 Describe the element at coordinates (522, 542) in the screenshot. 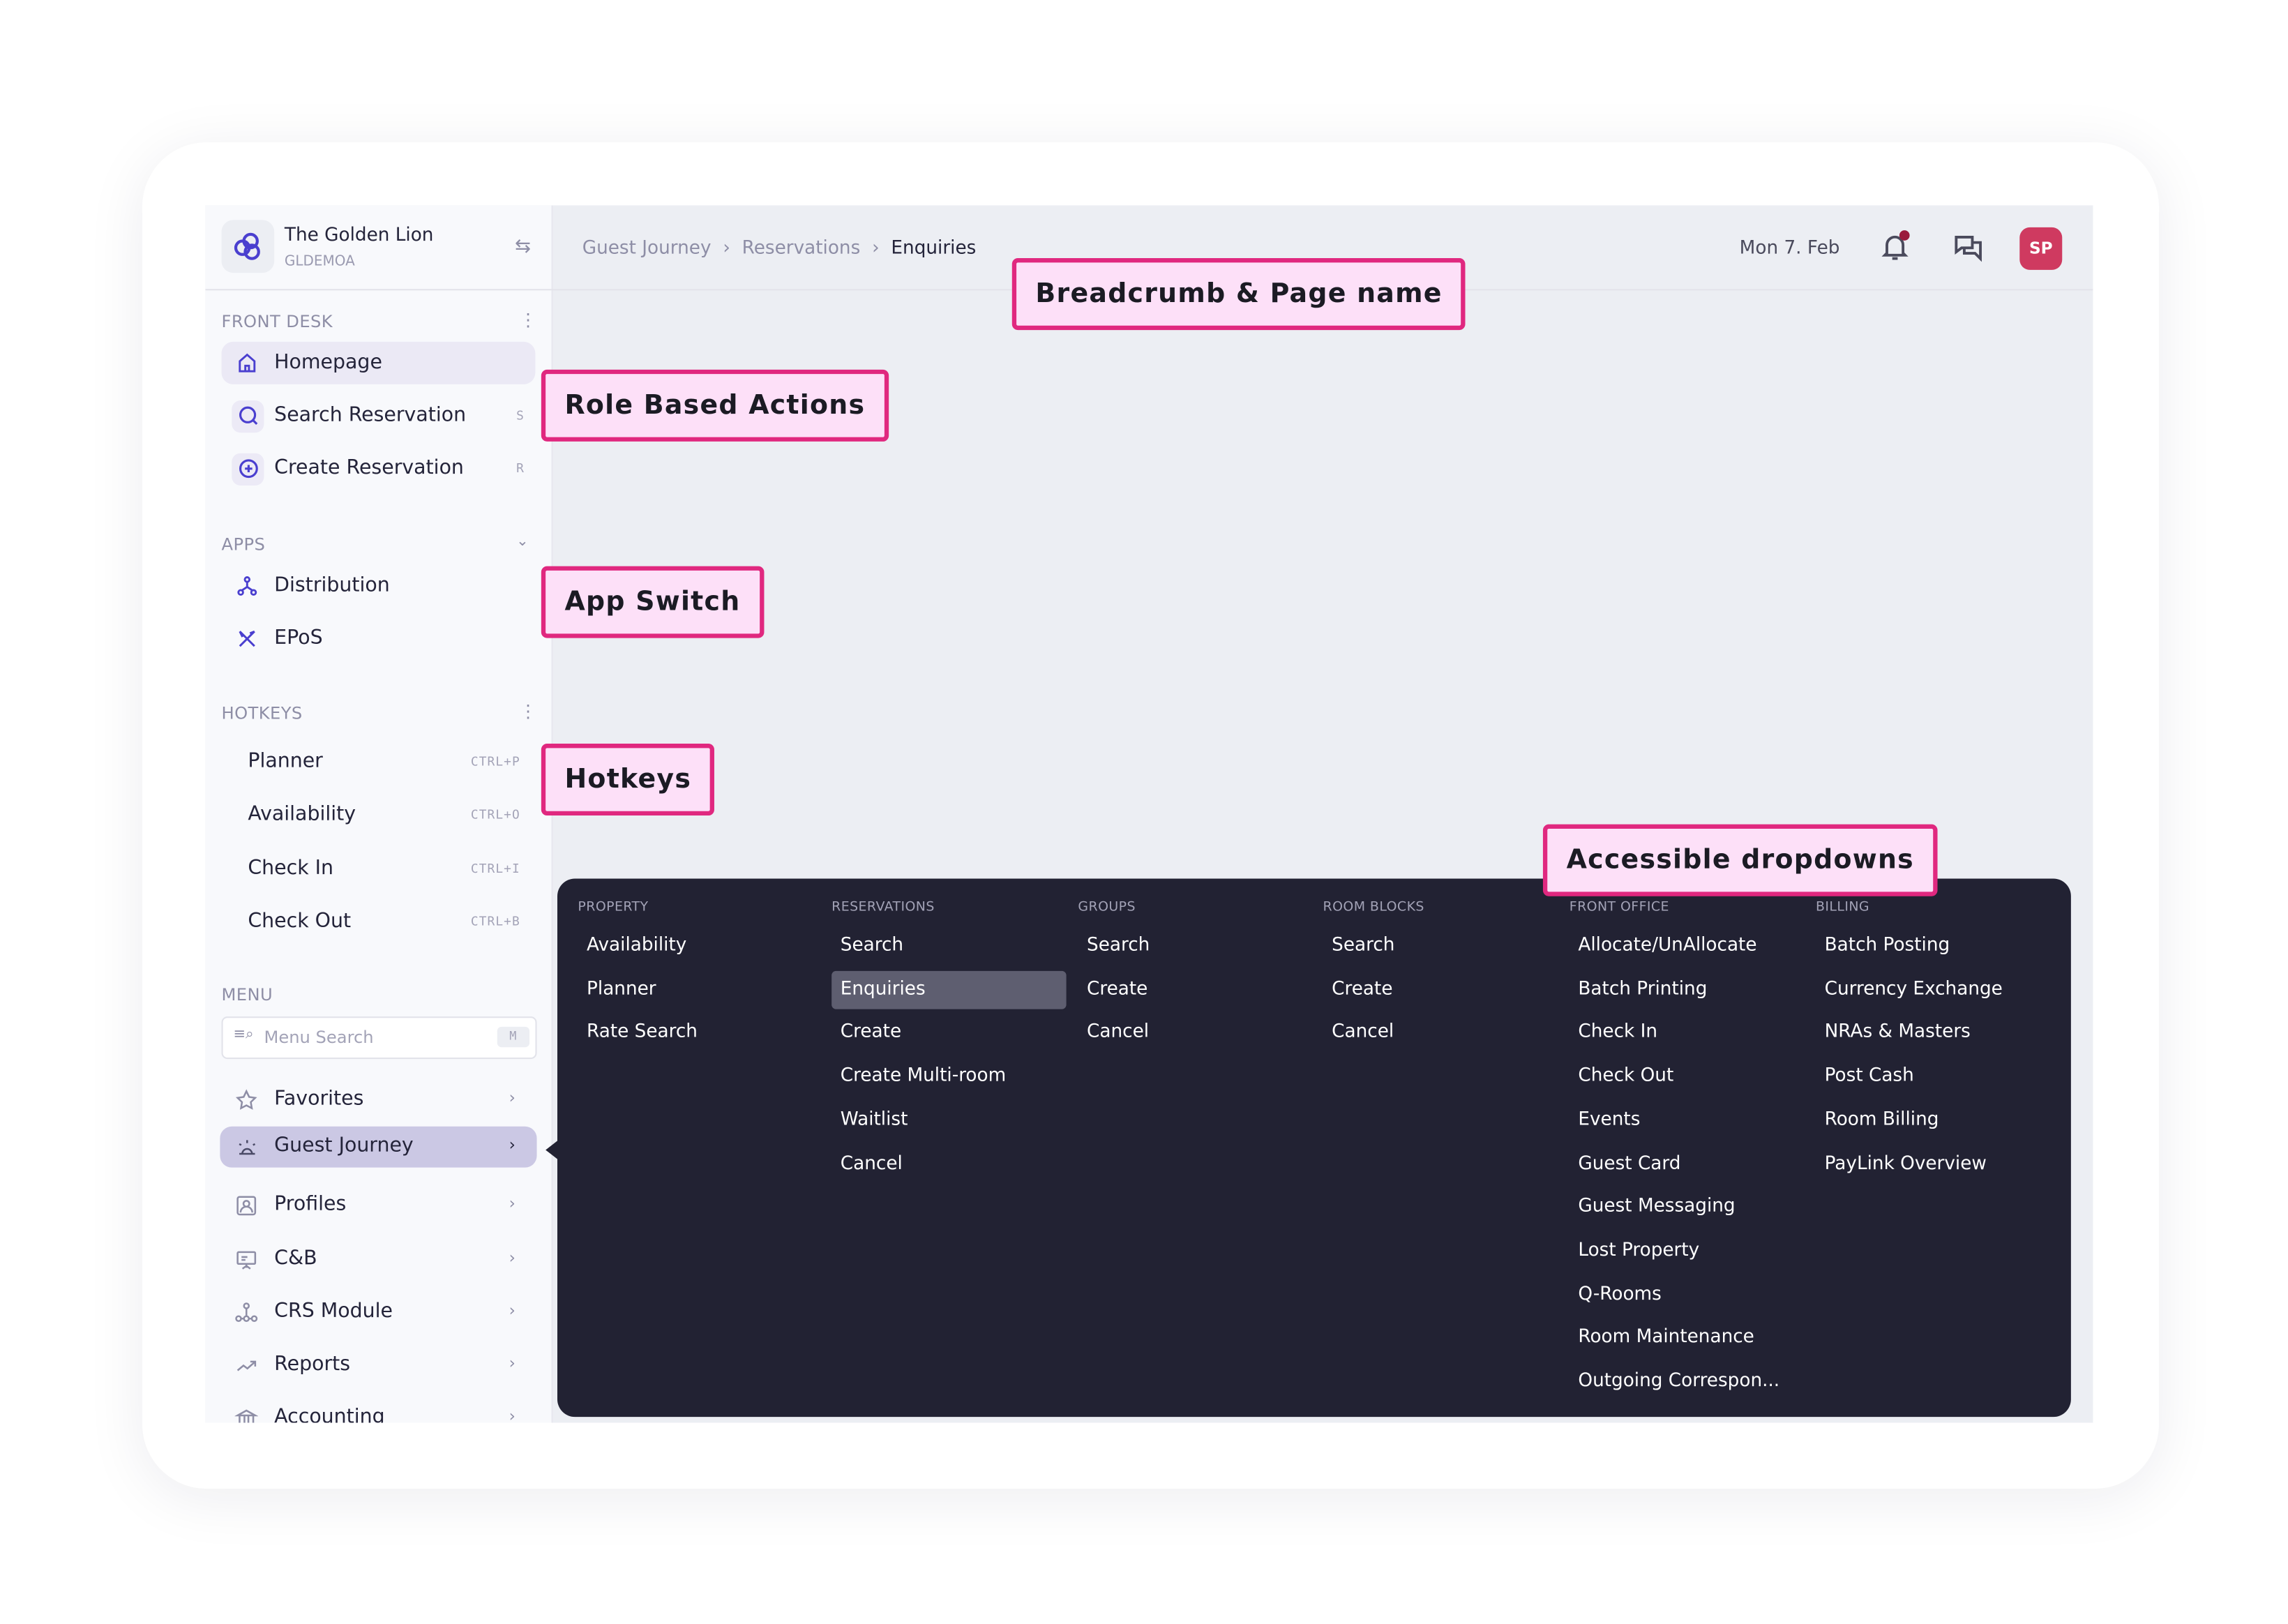

I see `chevron-down-icon: ⌄` at that location.